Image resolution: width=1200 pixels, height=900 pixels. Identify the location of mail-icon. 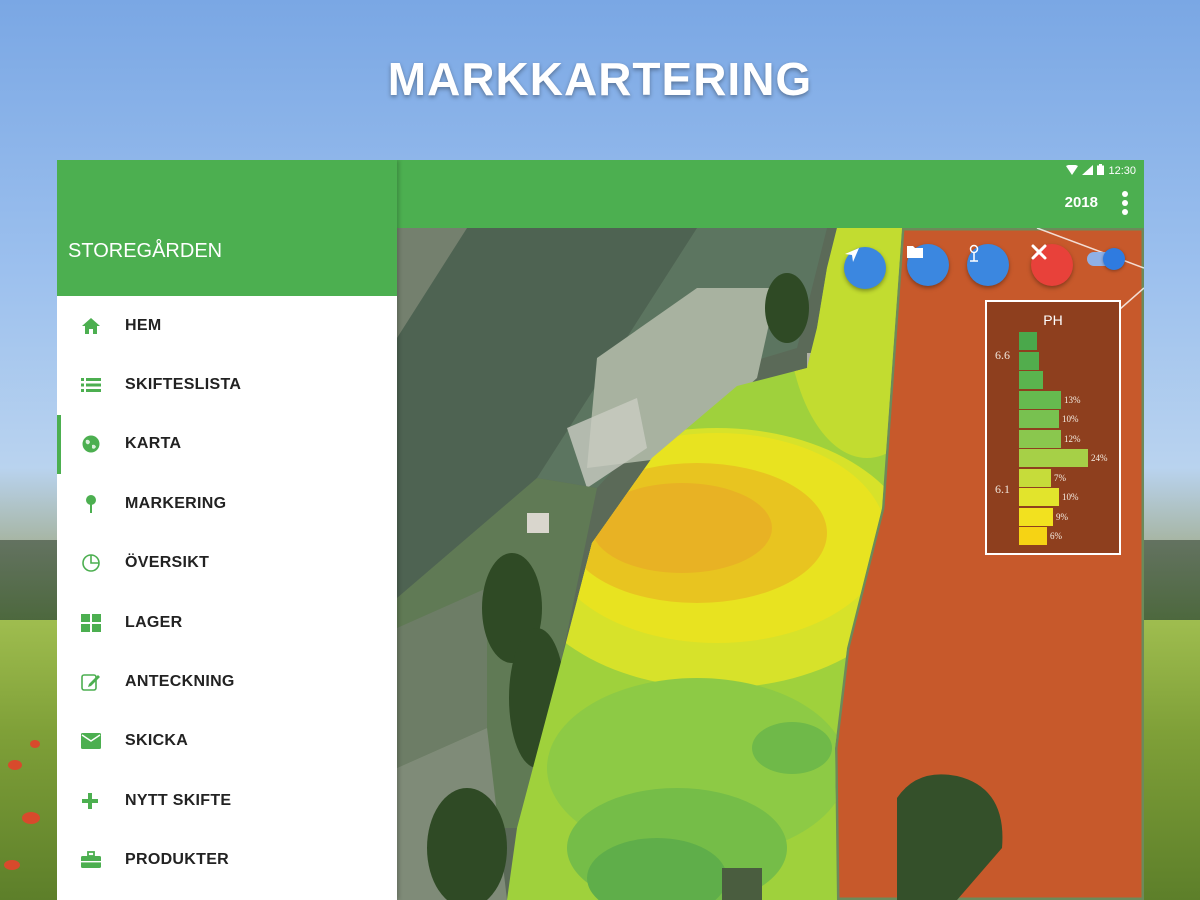
(91, 741).